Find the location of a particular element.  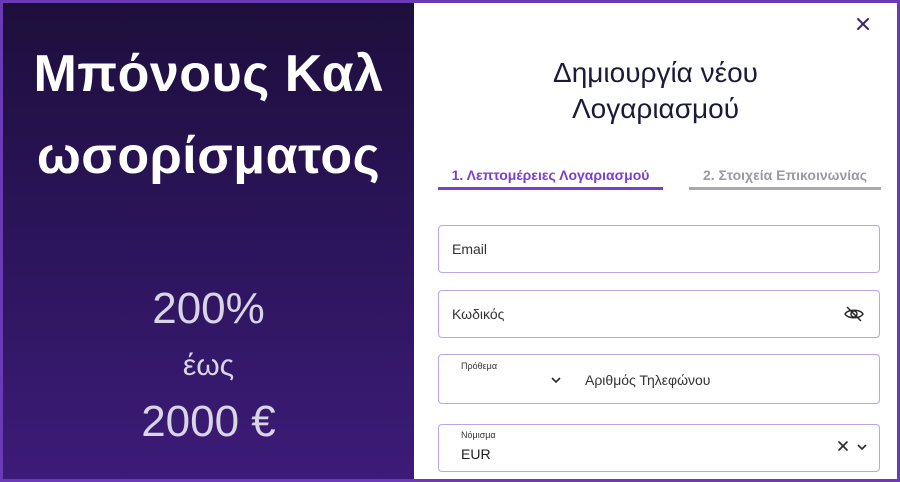

currency-label: Νόμισμα is located at coordinates (478, 435).